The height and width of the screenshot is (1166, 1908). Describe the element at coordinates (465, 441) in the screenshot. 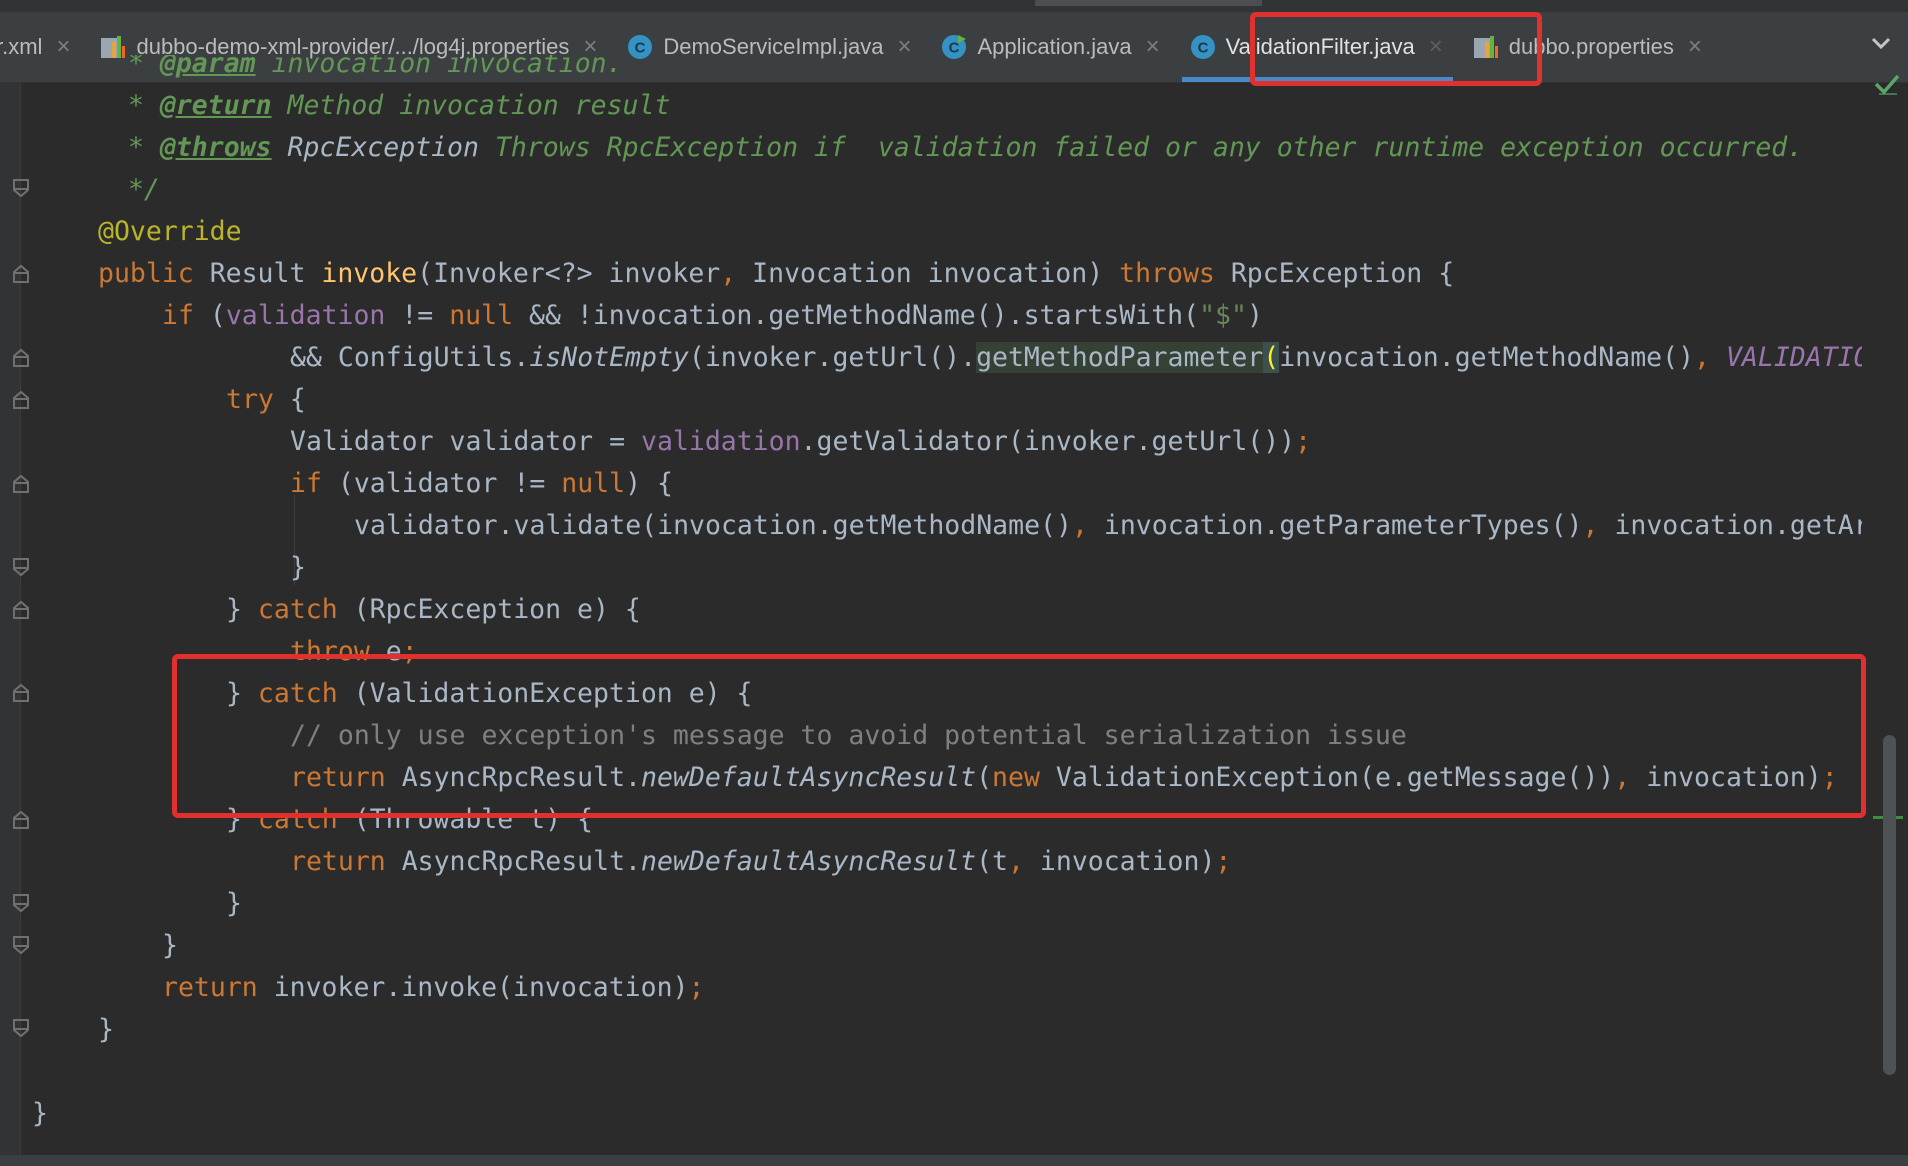

I see `code-text: Validator validator =` at that location.